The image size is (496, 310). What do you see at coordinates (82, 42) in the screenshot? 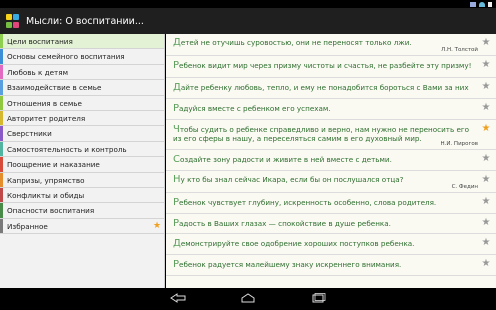
I see `sidebar-item: Цели воспитания` at bounding box center [82, 42].